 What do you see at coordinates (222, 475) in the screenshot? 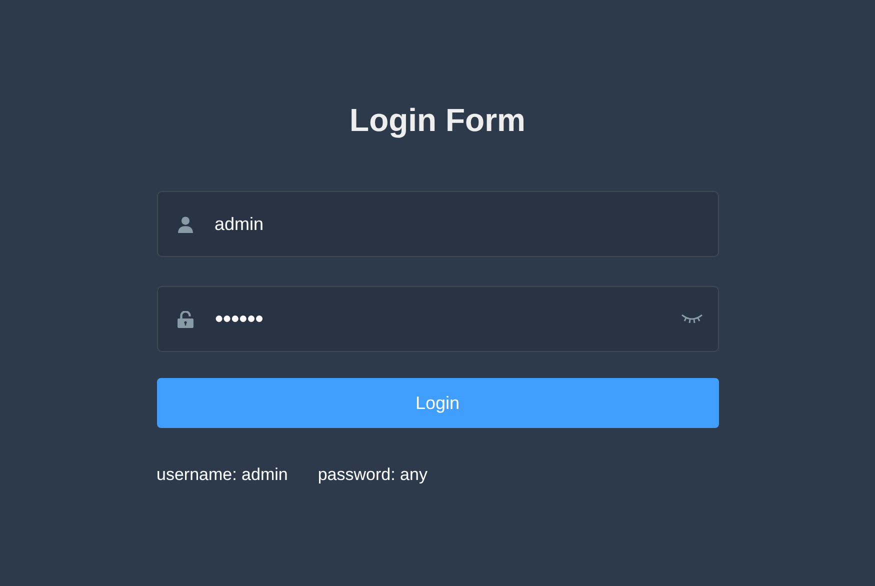
I see `hint-text: username: admin` at bounding box center [222, 475].